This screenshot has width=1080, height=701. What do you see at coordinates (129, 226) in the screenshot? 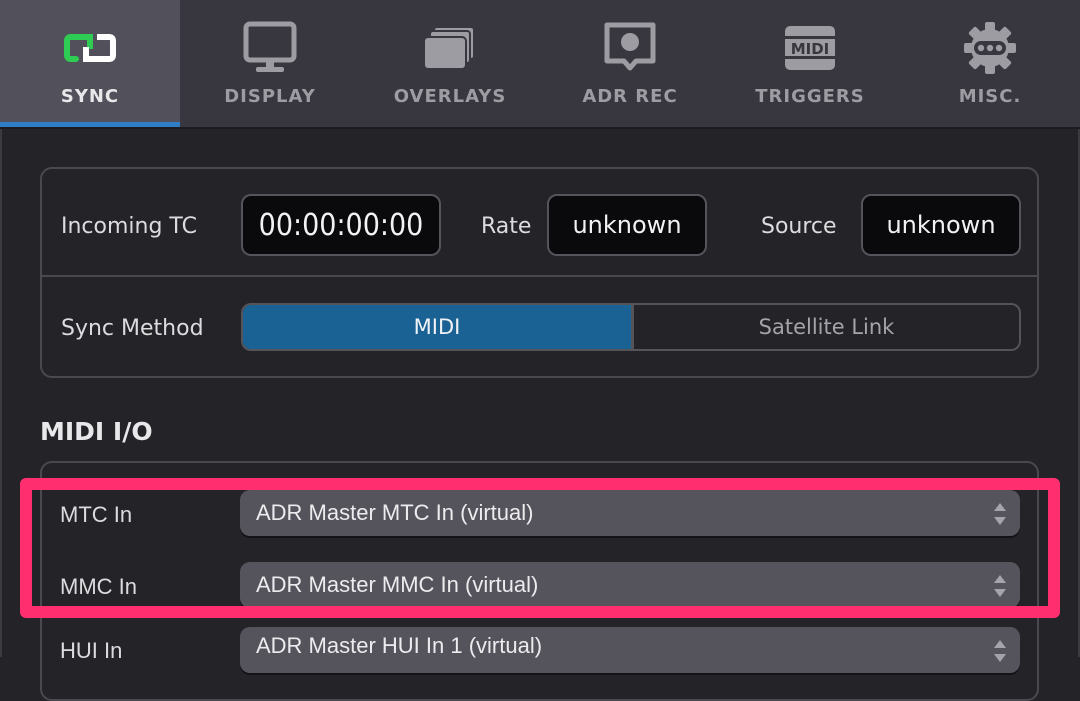
I see `incoming-tc-label: Incoming TC` at bounding box center [129, 226].